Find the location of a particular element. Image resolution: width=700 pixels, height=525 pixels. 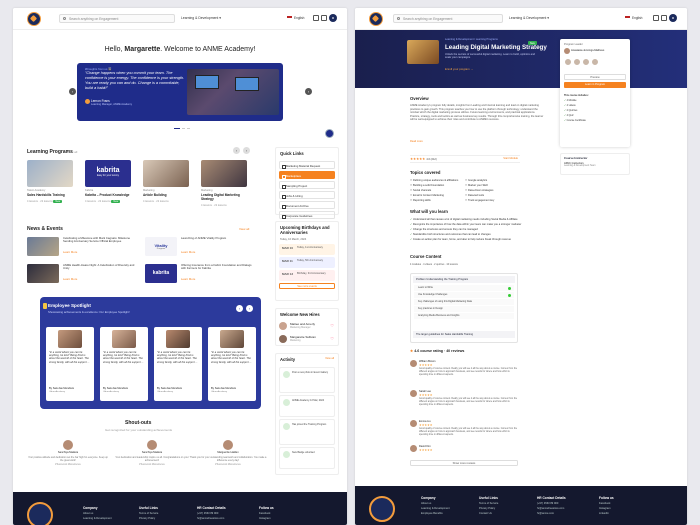

new-hire-item: Margarette Sullivan Marketing ♡ is located at coordinates (307, 340).